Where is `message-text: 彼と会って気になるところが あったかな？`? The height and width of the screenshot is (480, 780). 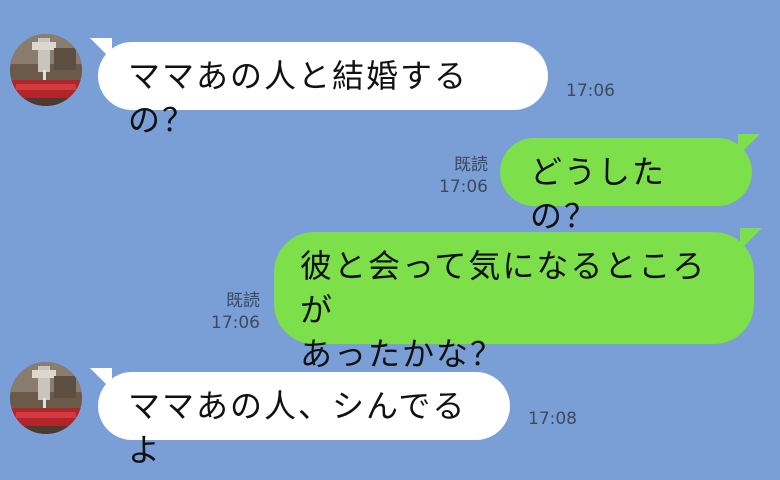
message-text: 彼と会って気になるところが あったかな？ is located at coordinates (503, 310).